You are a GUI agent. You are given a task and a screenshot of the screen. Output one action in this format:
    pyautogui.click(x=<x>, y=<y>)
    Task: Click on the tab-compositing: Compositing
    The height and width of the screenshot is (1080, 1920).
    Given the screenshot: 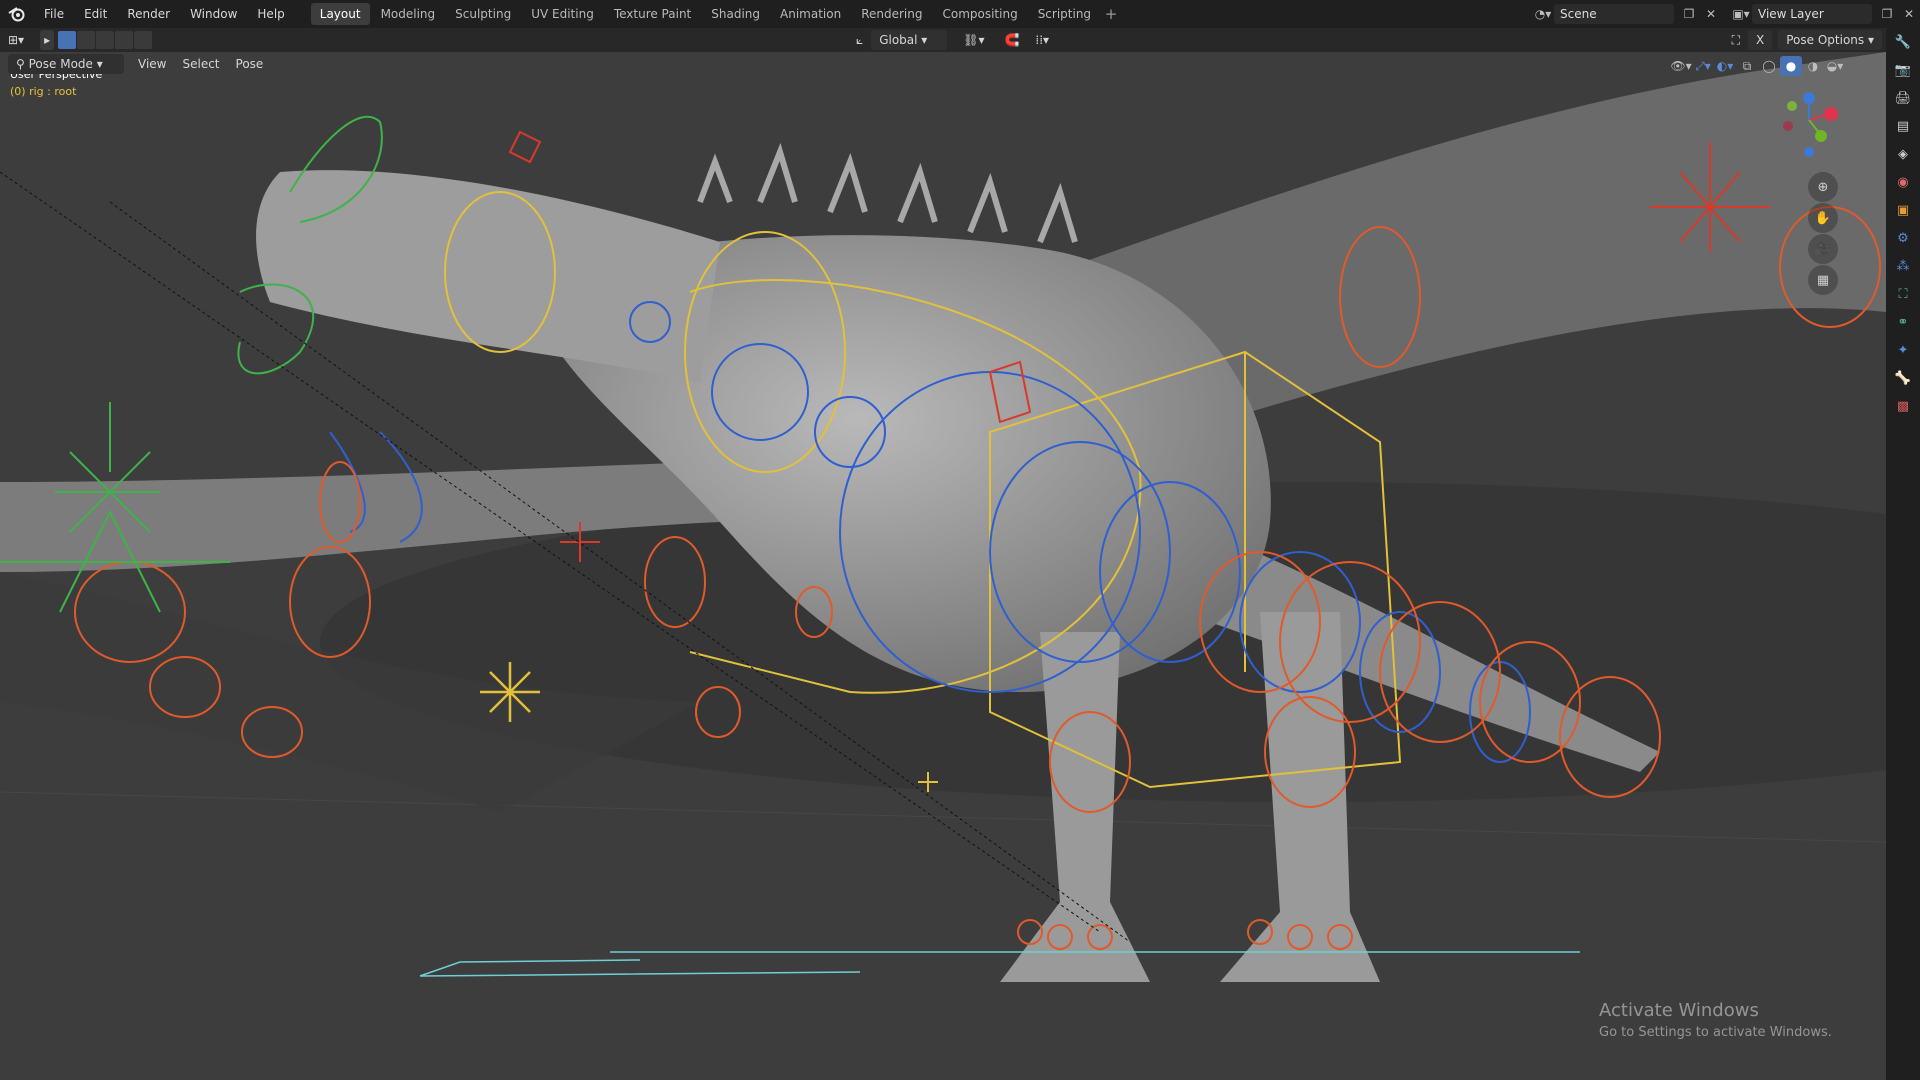 What is the action you would take?
    pyautogui.click(x=979, y=14)
    